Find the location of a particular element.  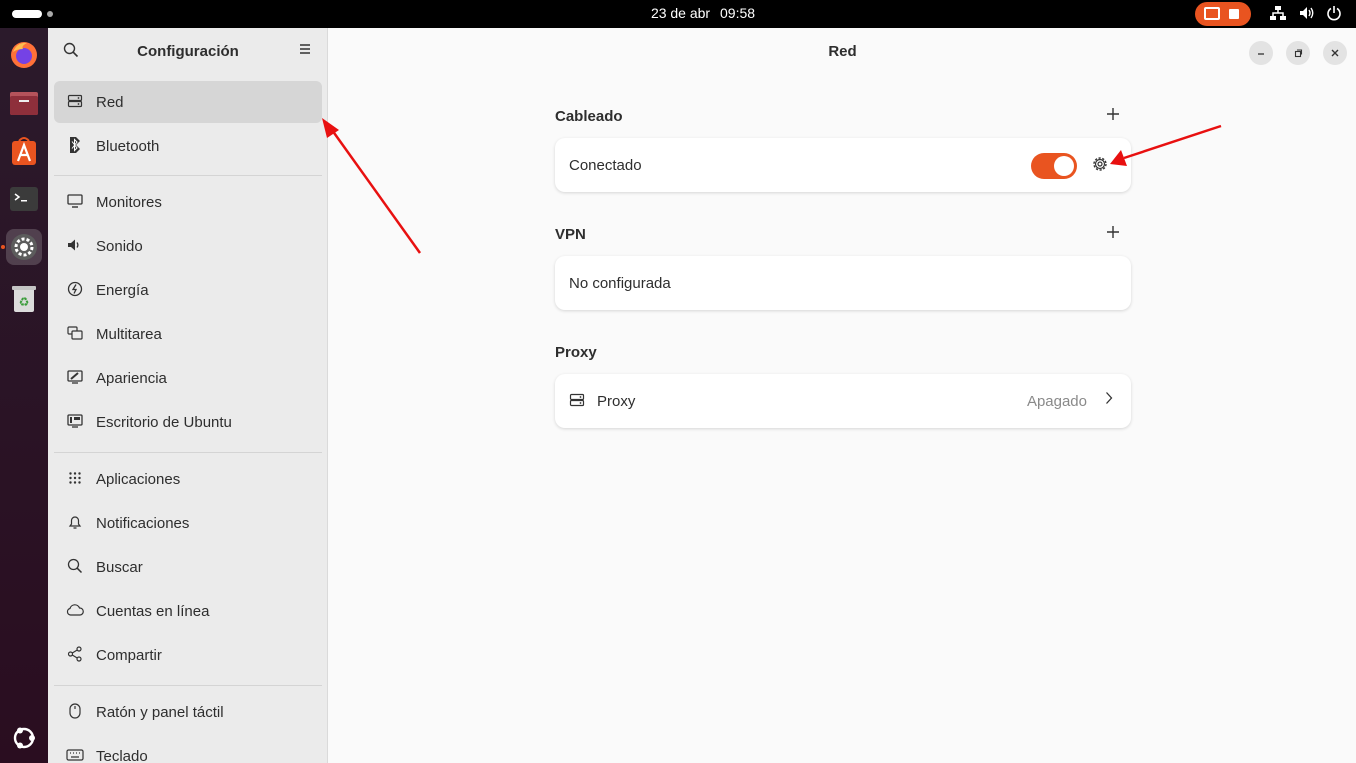

settings-icon is located at coordinates (24, 247).